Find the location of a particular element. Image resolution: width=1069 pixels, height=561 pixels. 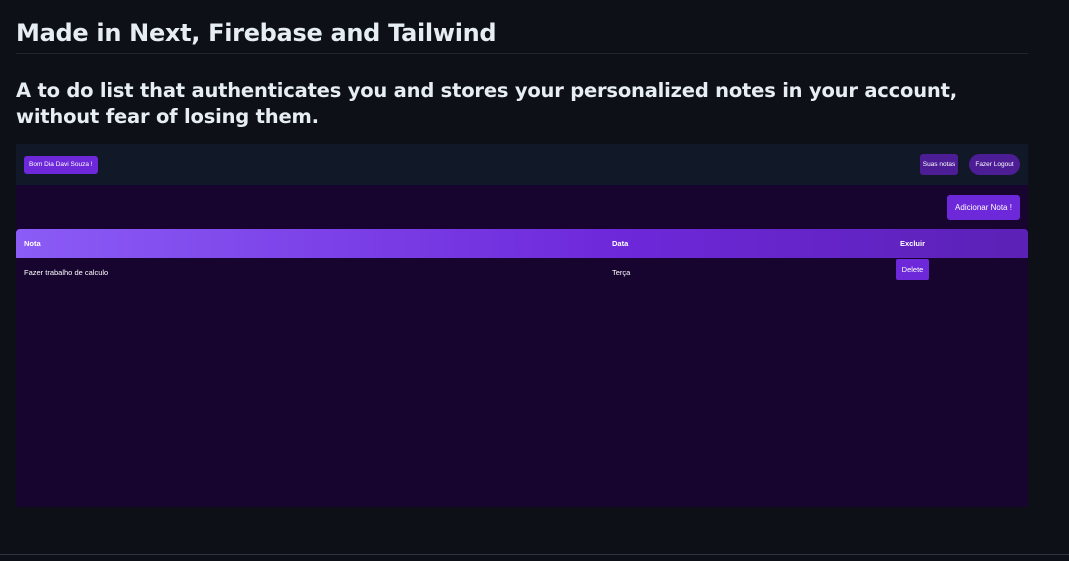

delete-button: Delete is located at coordinates (912, 269).